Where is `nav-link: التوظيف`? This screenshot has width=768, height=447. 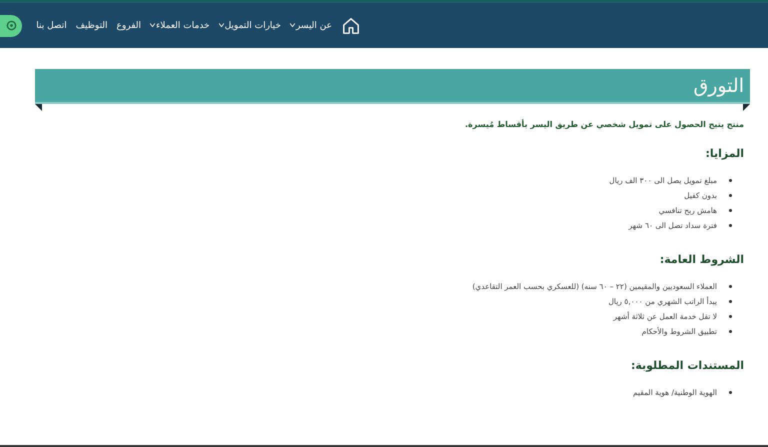
nav-link: التوظيف is located at coordinates (92, 25).